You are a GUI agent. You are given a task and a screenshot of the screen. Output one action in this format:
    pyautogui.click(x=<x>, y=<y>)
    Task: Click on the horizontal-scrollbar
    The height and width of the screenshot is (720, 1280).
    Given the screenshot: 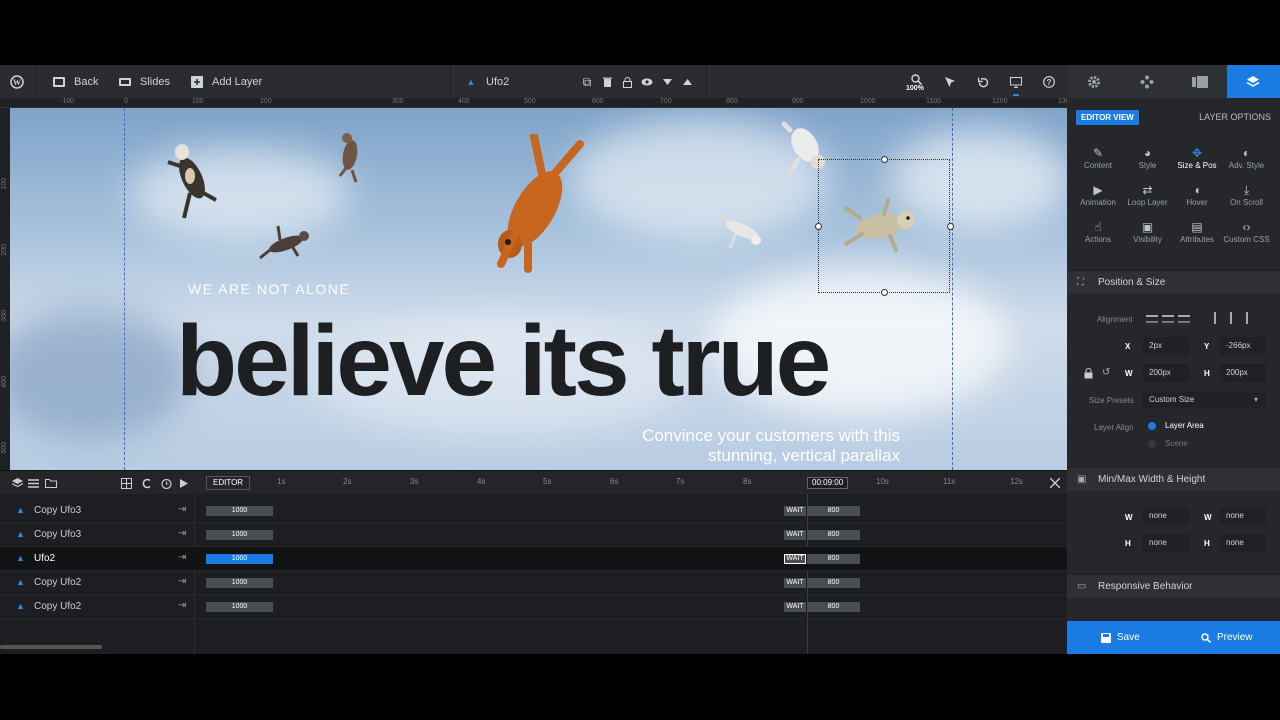 What is the action you would take?
    pyautogui.click(x=51, y=647)
    